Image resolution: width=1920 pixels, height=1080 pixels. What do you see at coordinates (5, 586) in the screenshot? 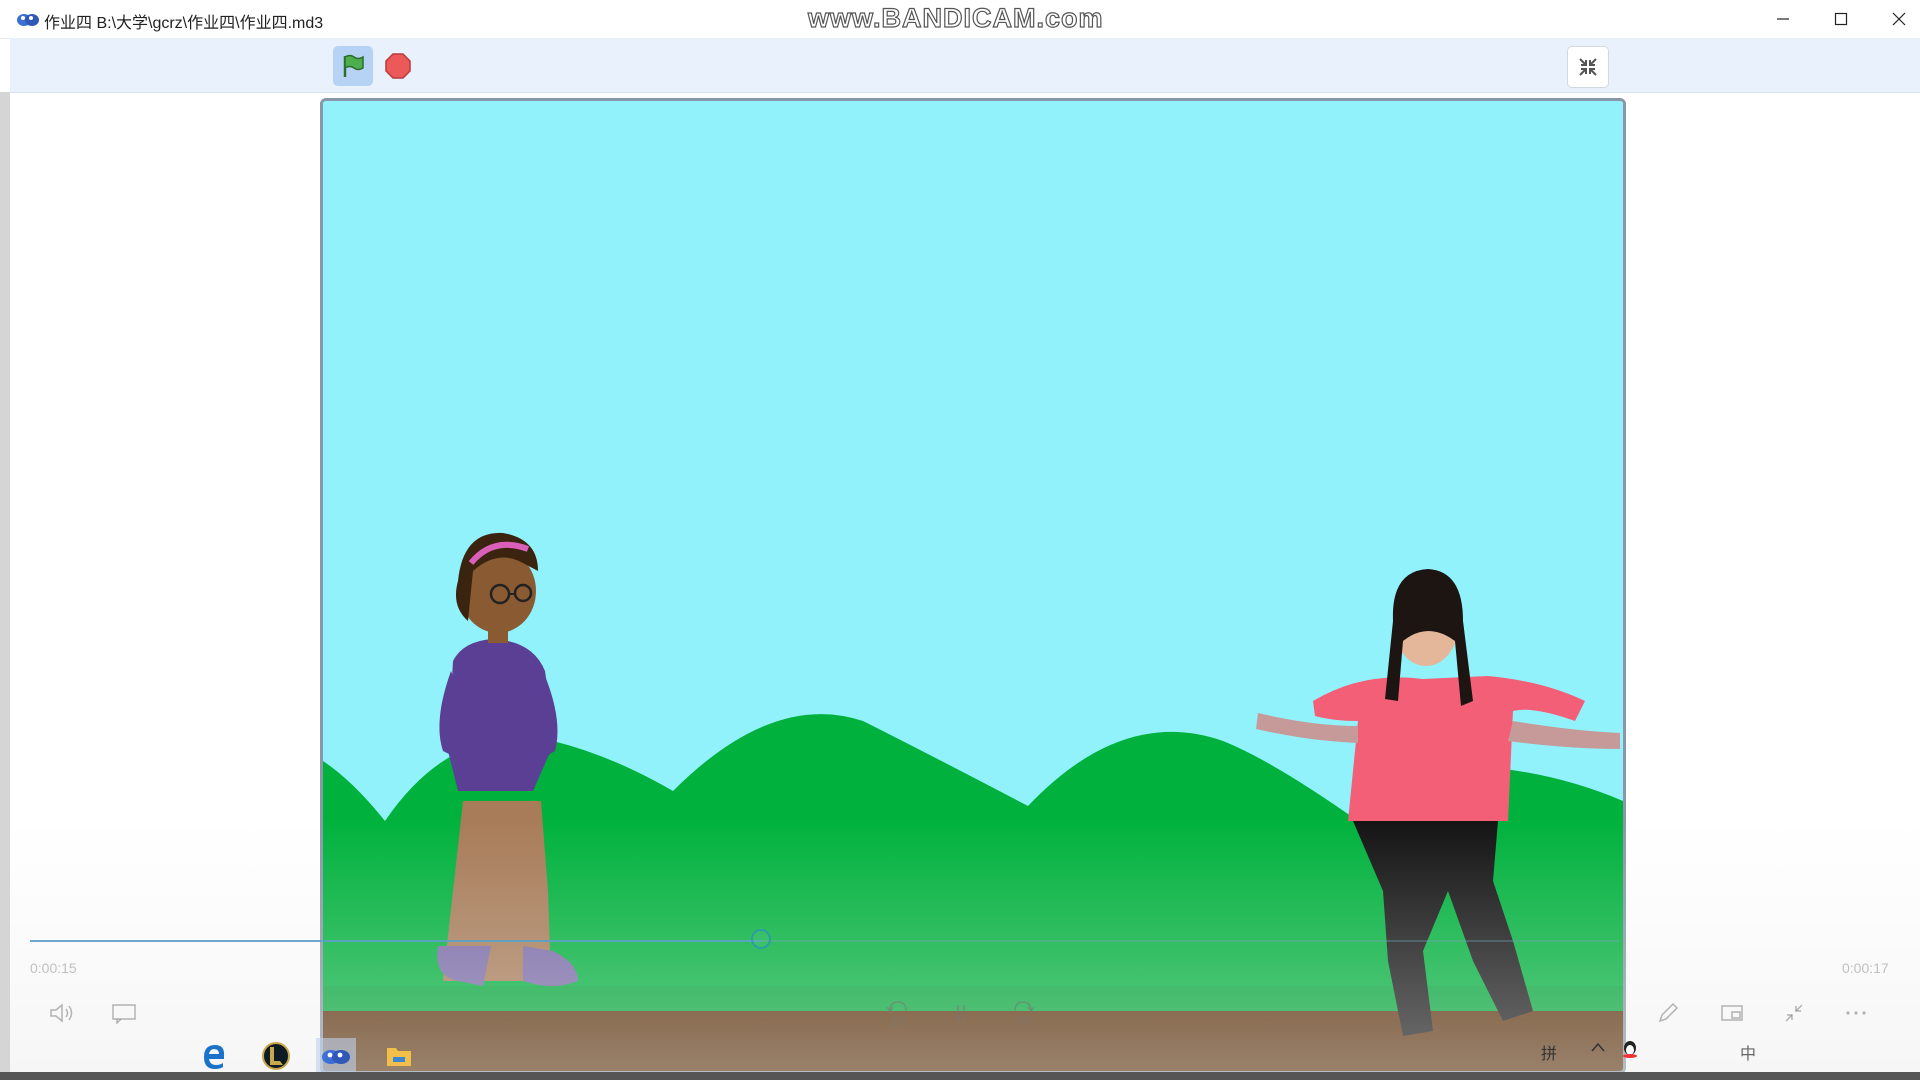
I see `left-edge` at bounding box center [5, 586].